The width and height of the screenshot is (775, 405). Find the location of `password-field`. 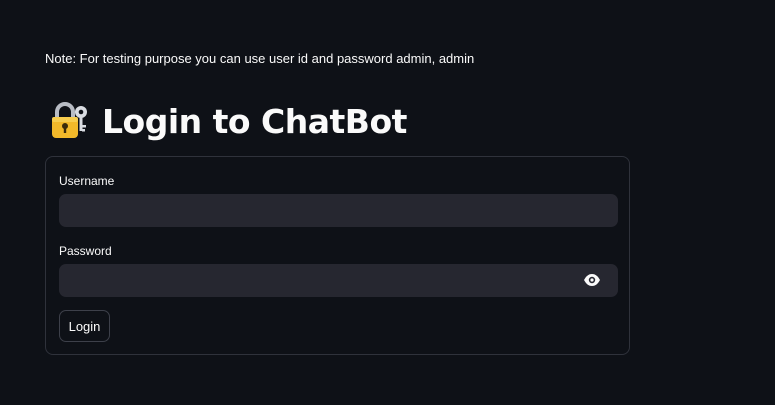

password-field is located at coordinates (338, 280).